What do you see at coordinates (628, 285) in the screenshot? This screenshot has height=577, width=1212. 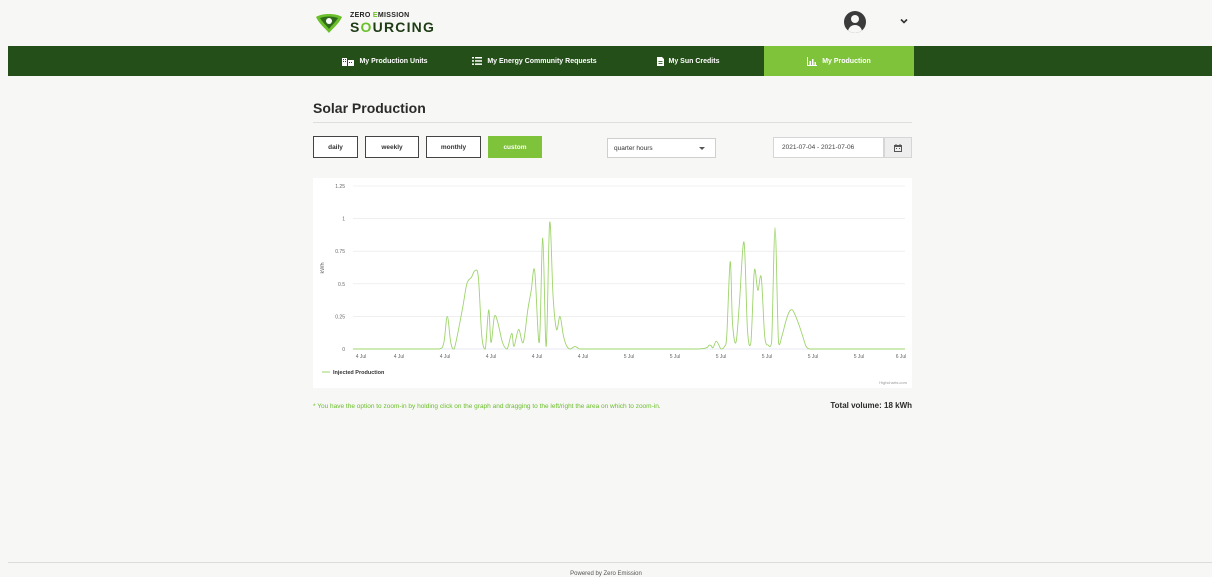 I see `series-line-injected-production` at bounding box center [628, 285].